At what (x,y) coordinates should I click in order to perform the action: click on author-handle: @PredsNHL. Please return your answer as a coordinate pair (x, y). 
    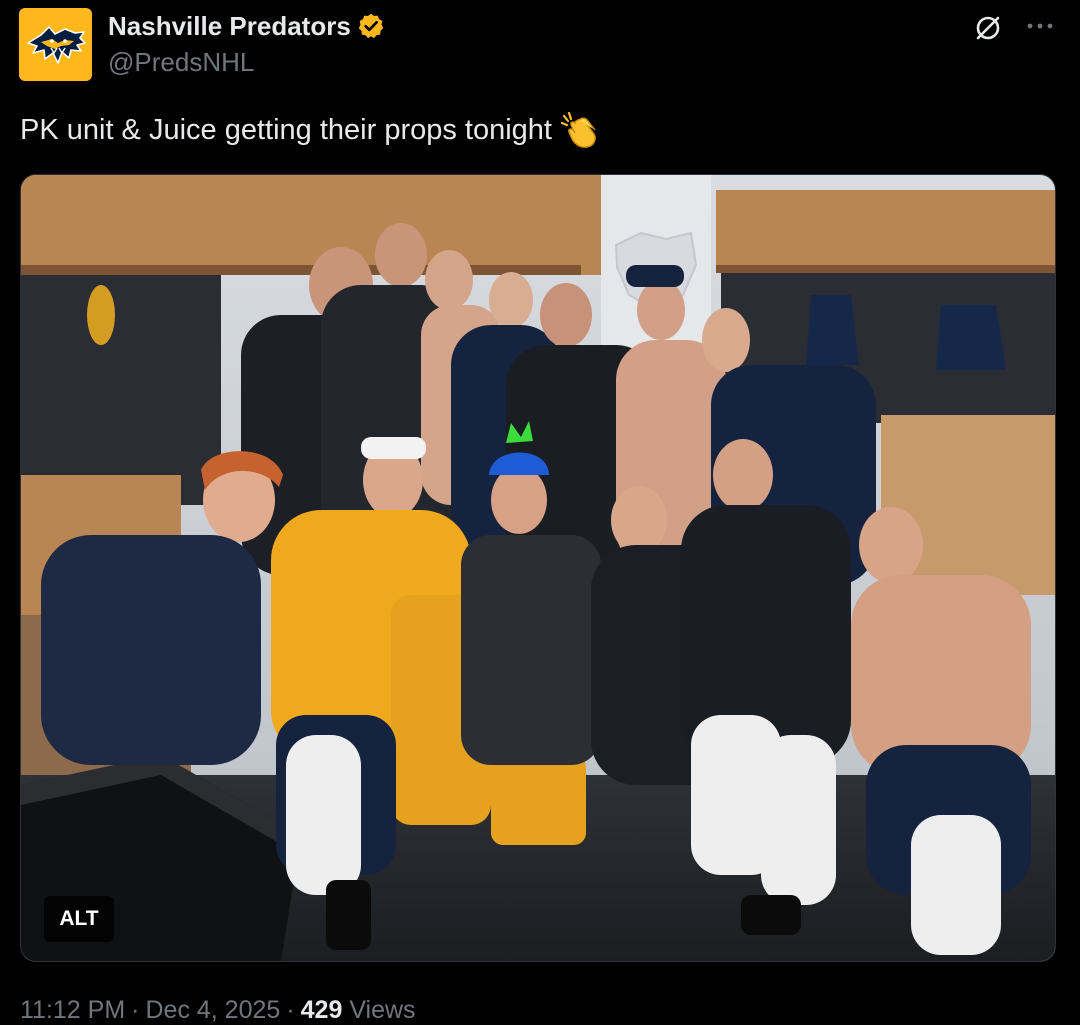
    Looking at the image, I should click on (181, 62).